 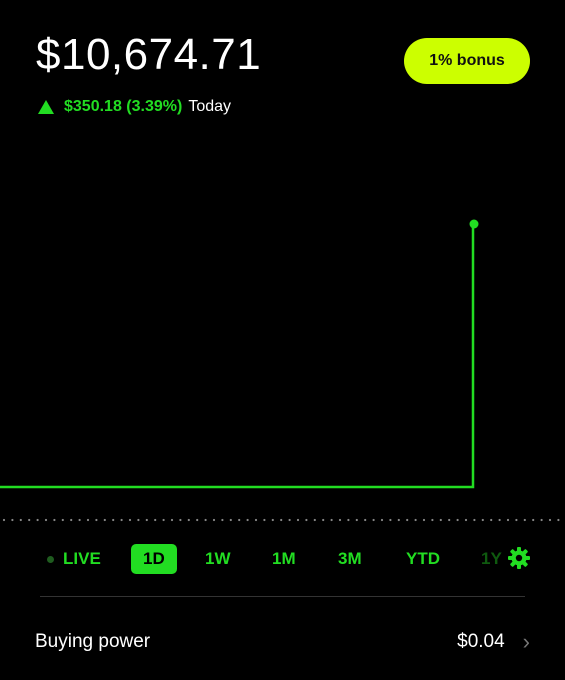 What do you see at coordinates (467, 61) in the screenshot?
I see `bonus-button: 1% bonus` at bounding box center [467, 61].